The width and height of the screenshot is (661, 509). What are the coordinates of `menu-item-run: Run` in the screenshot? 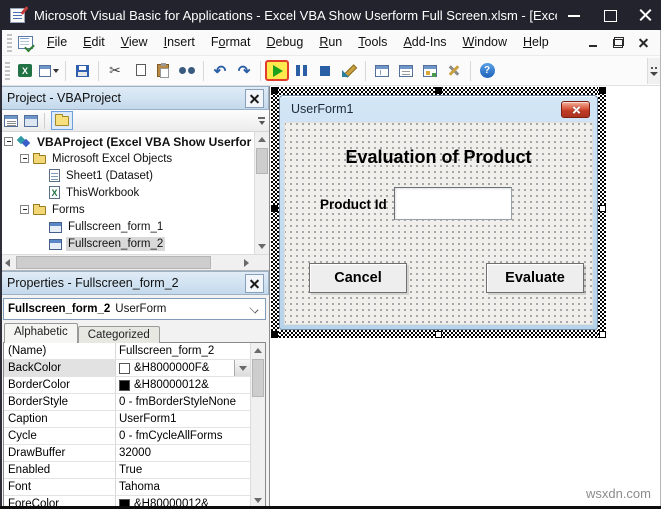 It's located at (330, 42).